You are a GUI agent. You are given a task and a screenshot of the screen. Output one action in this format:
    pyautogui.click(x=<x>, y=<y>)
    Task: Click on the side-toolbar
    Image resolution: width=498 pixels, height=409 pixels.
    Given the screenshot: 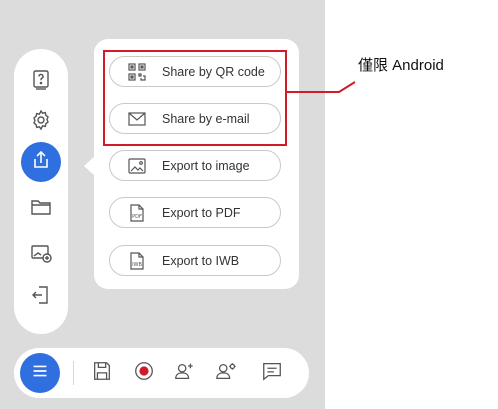 What is the action you would take?
    pyautogui.click(x=41, y=191)
    